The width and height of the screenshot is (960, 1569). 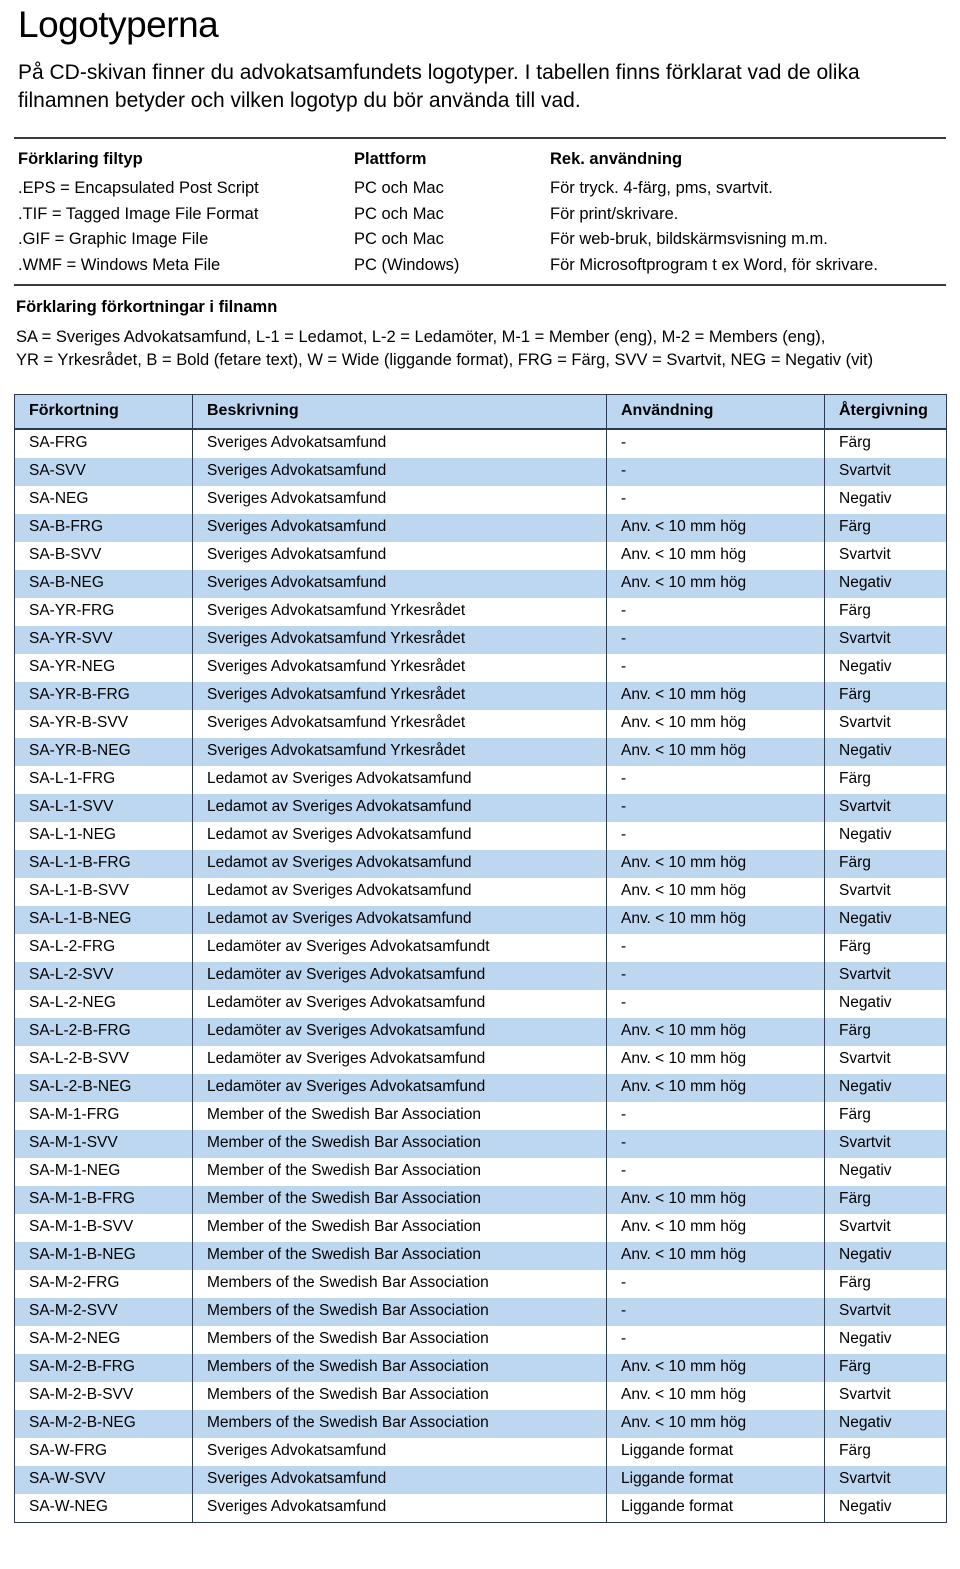 What do you see at coordinates (103, 1423) in the screenshot?
I see `cell-abbreviation: SA-M-2-B-NEG` at bounding box center [103, 1423].